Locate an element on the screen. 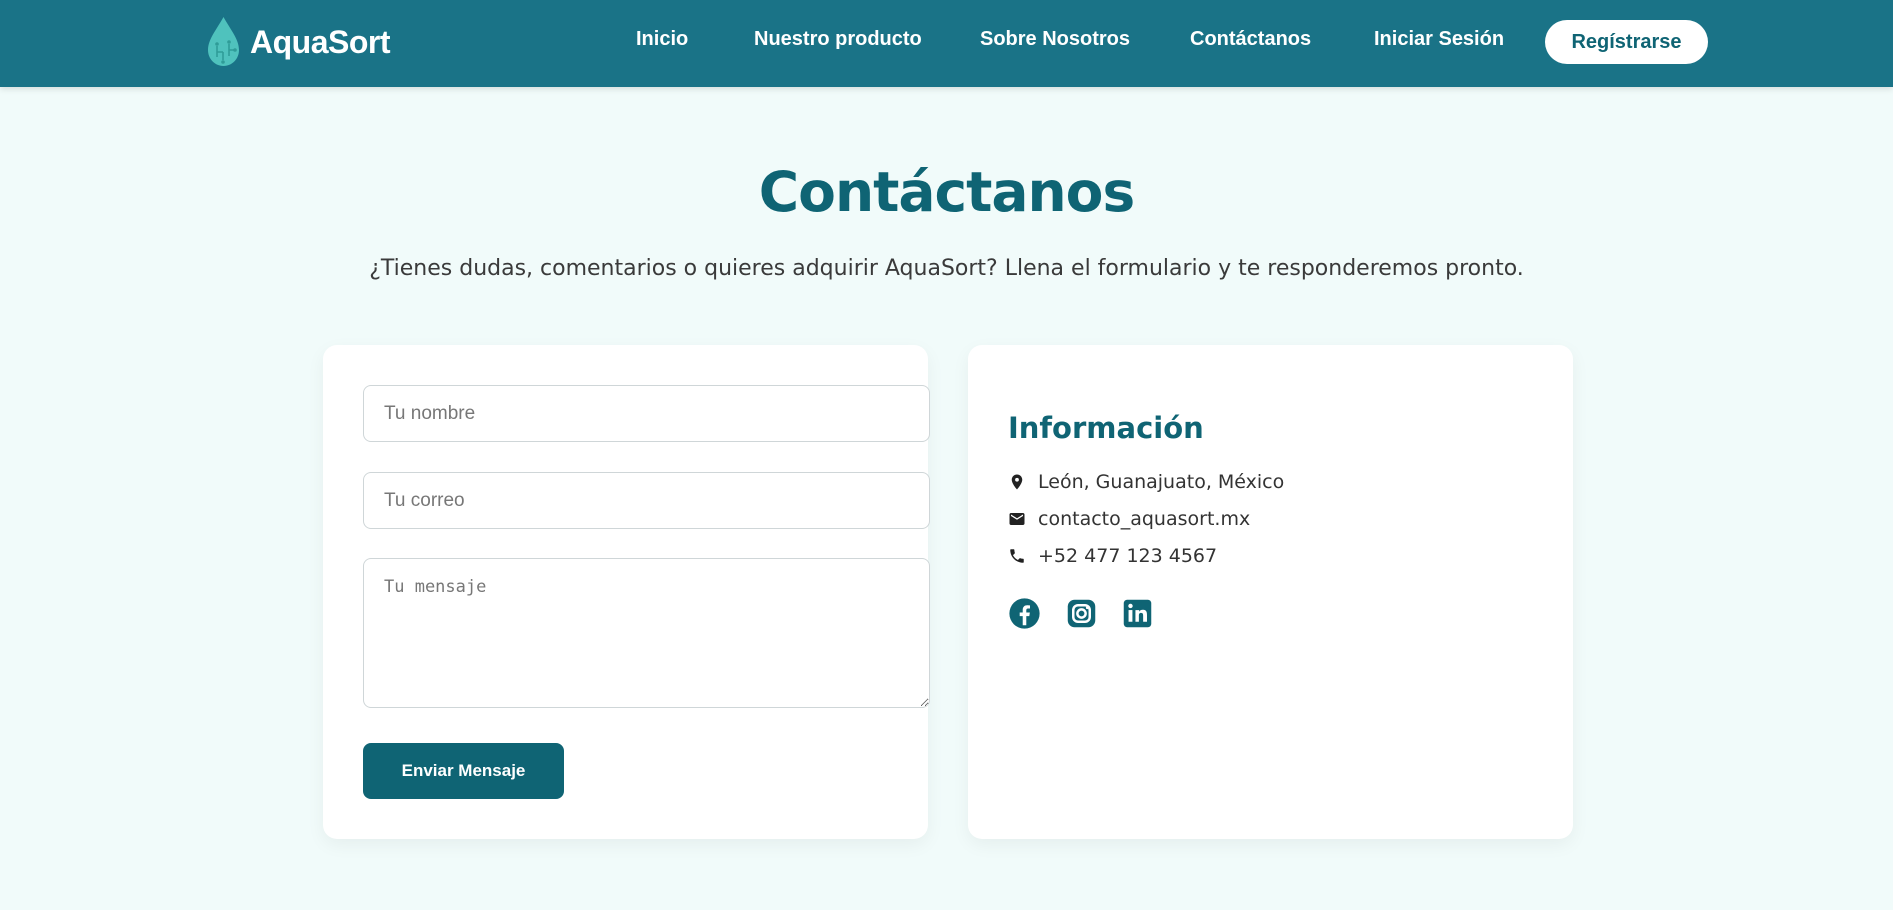  send-message-button: Enviar Mensaje is located at coordinates (463, 771).